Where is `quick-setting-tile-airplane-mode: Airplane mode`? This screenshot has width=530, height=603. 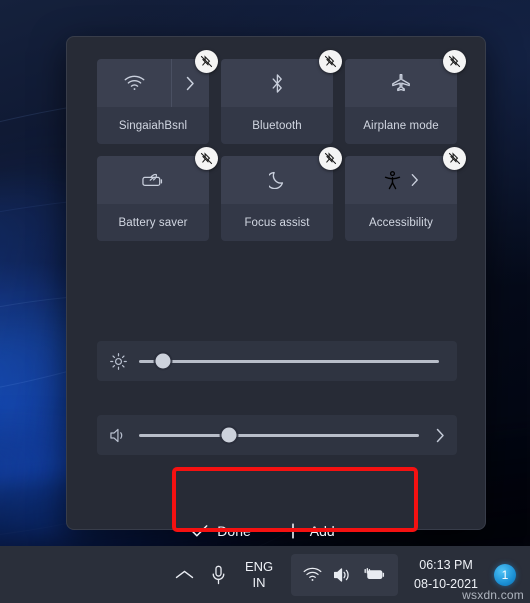
quick-setting-tile-airplane-mode: Airplane mode is located at coordinates (405, 97).